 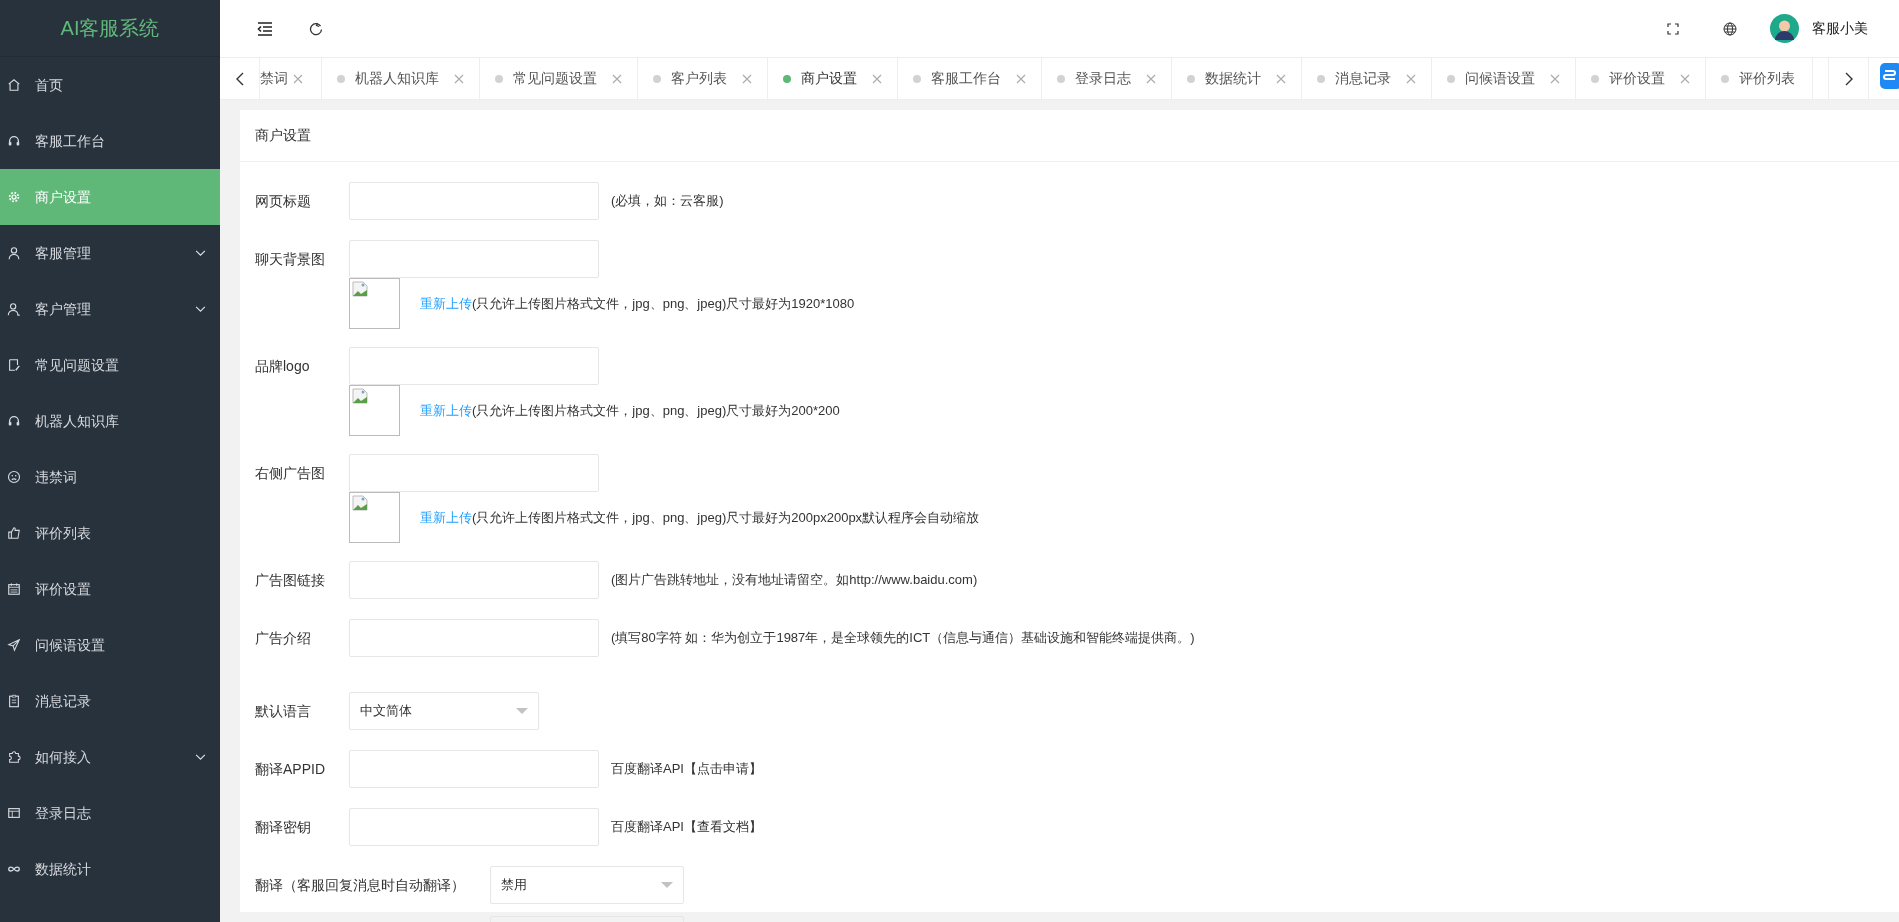 What do you see at coordinates (14, 253) in the screenshot?
I see `user-icon` at bounding box center [14, 253].